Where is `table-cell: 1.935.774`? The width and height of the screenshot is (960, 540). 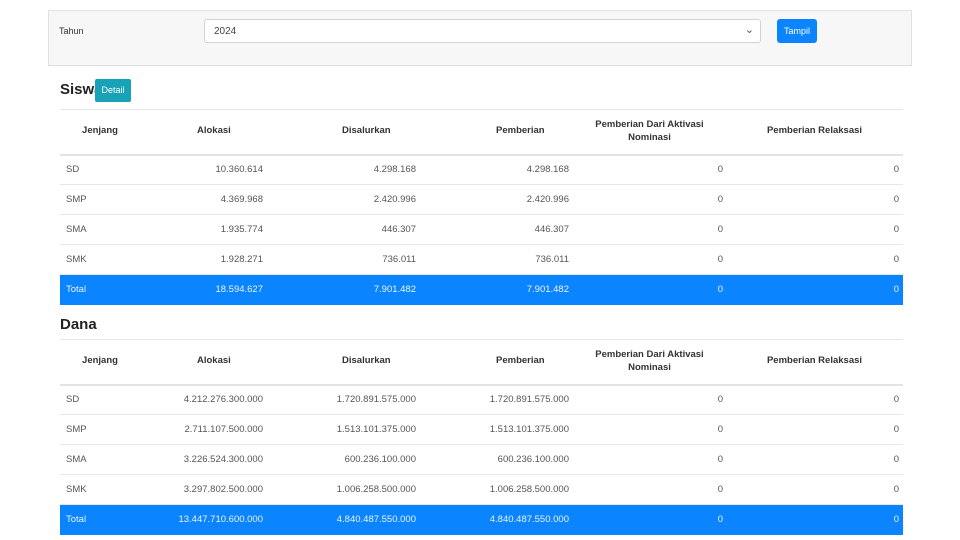
table-cell: 1.935.774 is located at coordinates (203, 229).